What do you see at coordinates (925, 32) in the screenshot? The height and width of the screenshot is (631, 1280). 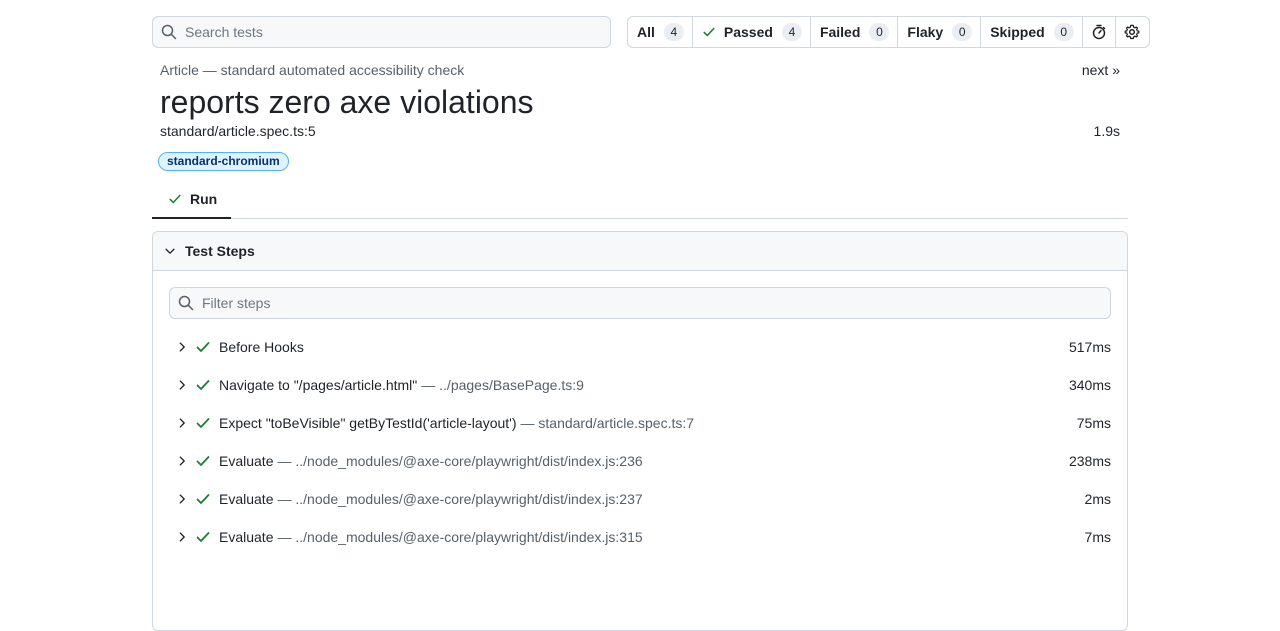 I see `filter-flaky-label: Flaky` at bounding box center [925, 32].